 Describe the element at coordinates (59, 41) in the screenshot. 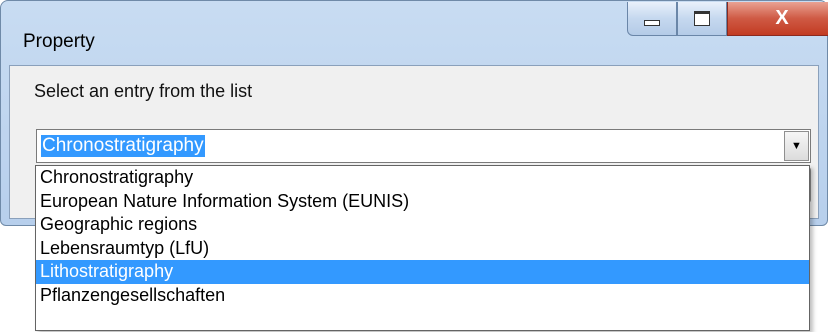

I see `window-title: Property` at that location.